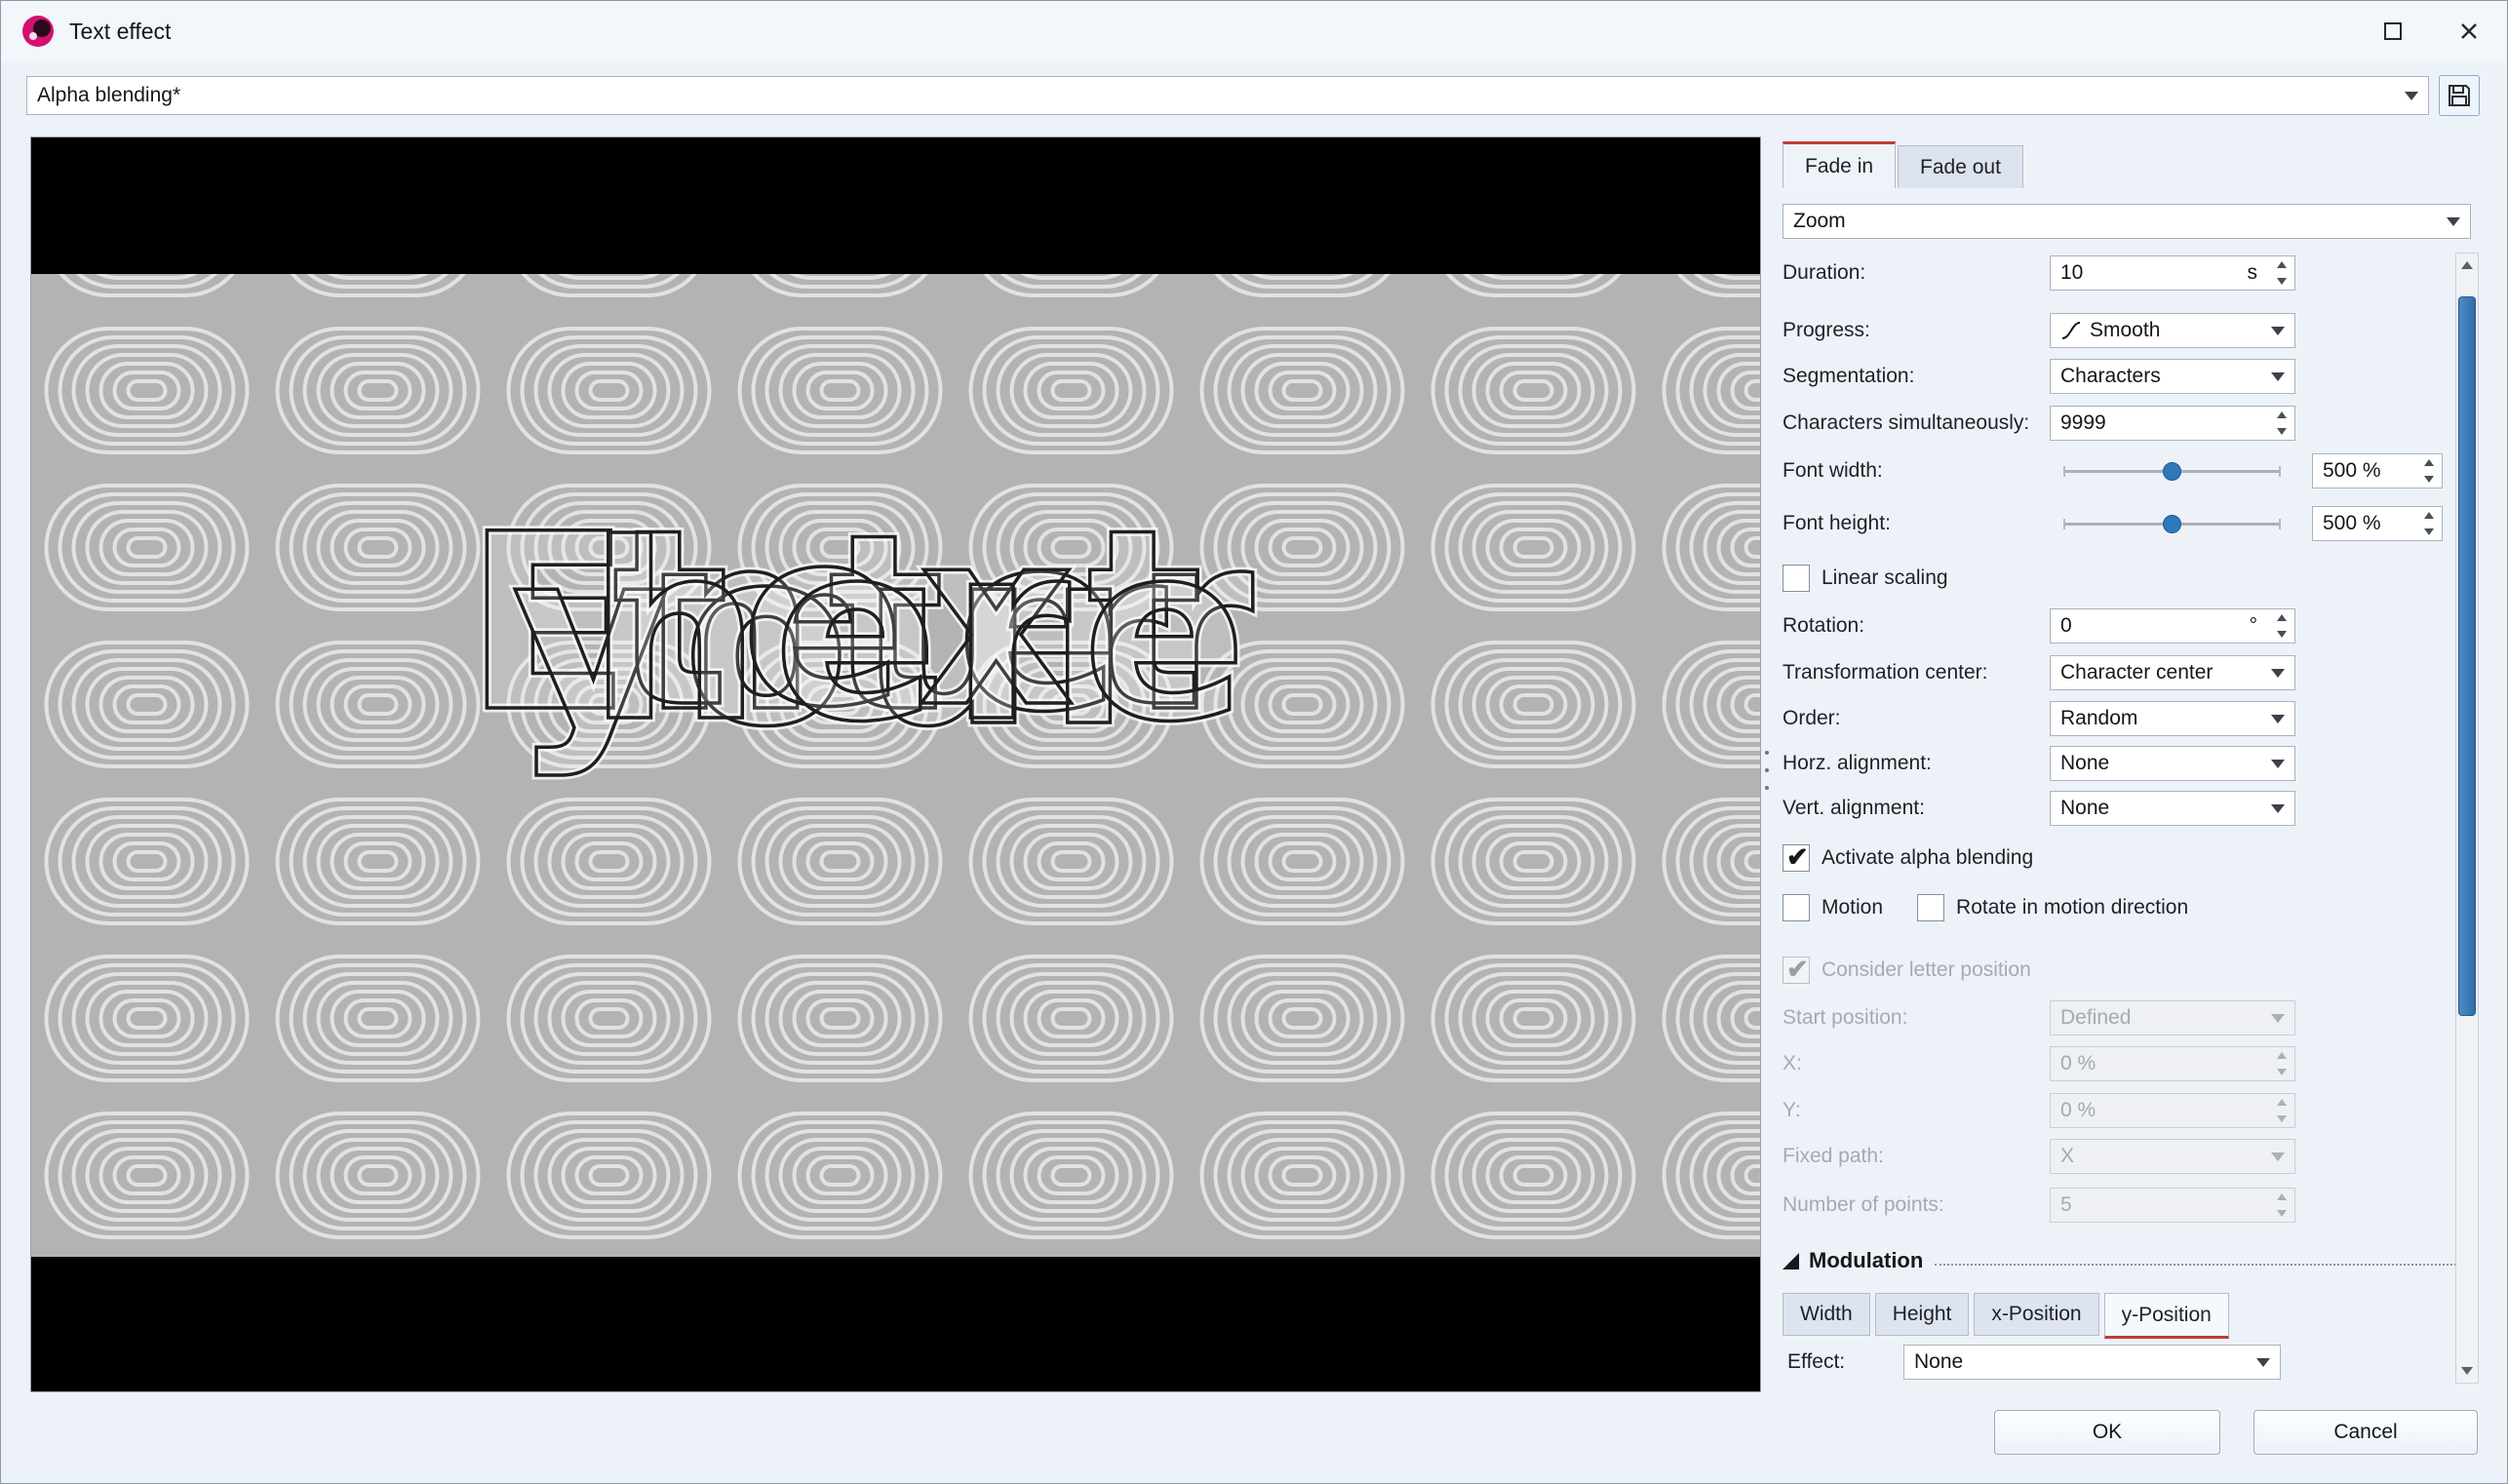 The height and width of the screenshot is (1484, 2508). I want to click on y-value: 0 %, so click(2078, 1110).